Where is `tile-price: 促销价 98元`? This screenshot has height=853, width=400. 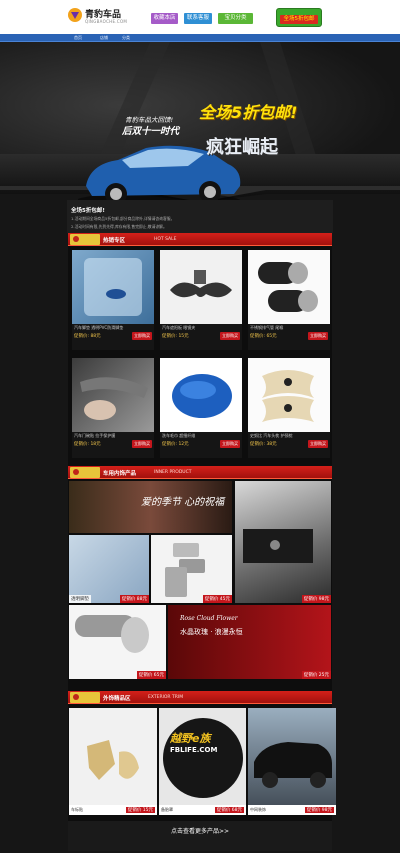 tile-price: 促销价 98元 is located at coordinates (316, 599).